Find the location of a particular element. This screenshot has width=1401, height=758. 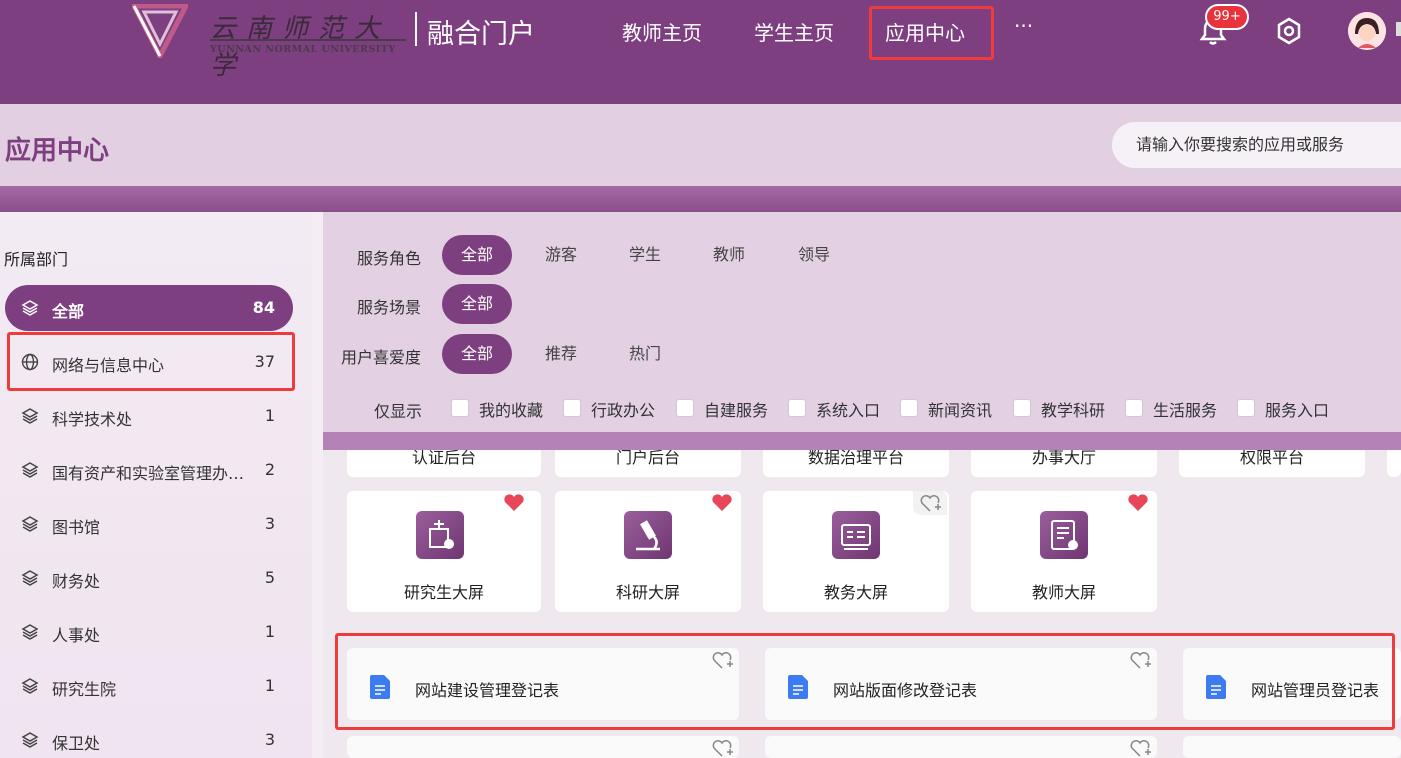

sidebar-item-label: 全部 is located at coordinates (68, 311).